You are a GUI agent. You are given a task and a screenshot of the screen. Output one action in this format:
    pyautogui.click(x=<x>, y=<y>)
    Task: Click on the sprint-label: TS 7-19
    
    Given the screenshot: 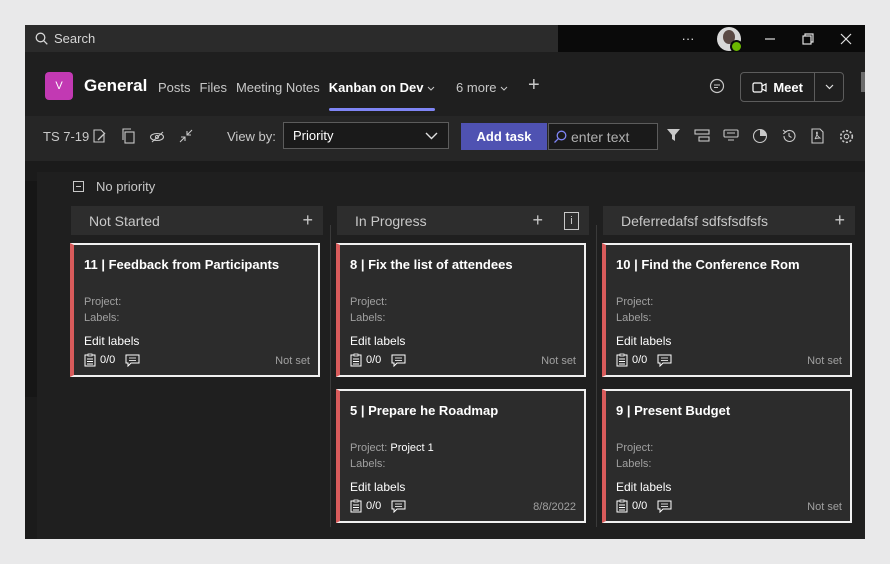 What is the action you would take?
    pyautogui.click(x=66, y=136)
    